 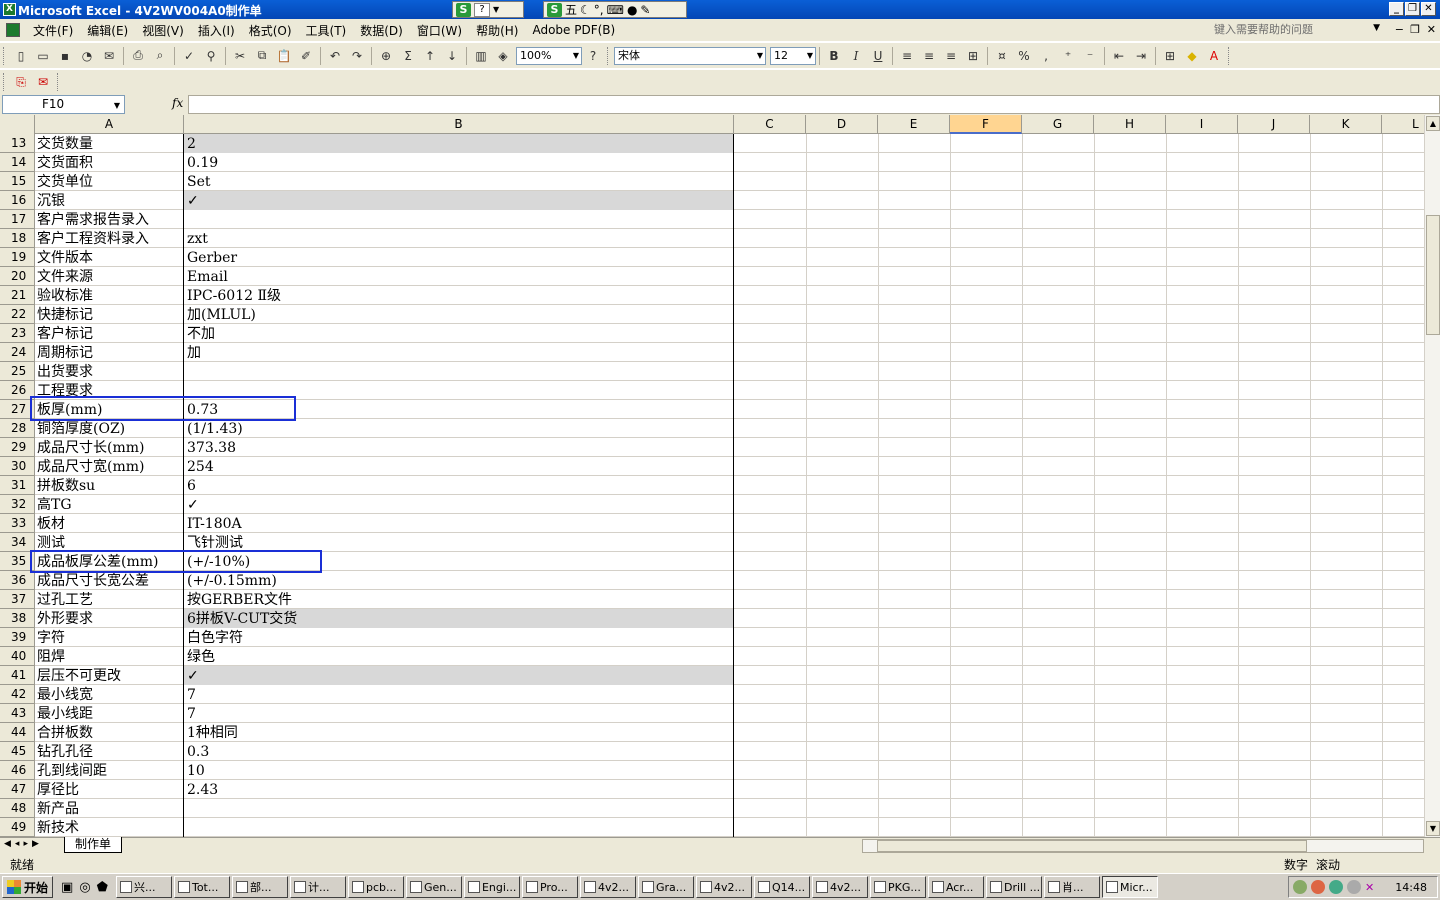 What do you see at coordinates (17, 181) in the screenshot?
I see `row-header: 15` at bounding box center [17, 181].